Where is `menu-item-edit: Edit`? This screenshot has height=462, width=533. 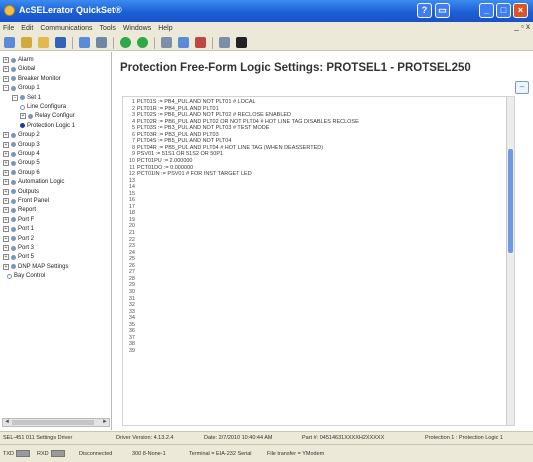 menu-item-edit: Edit is located at coordinates (27, 28).